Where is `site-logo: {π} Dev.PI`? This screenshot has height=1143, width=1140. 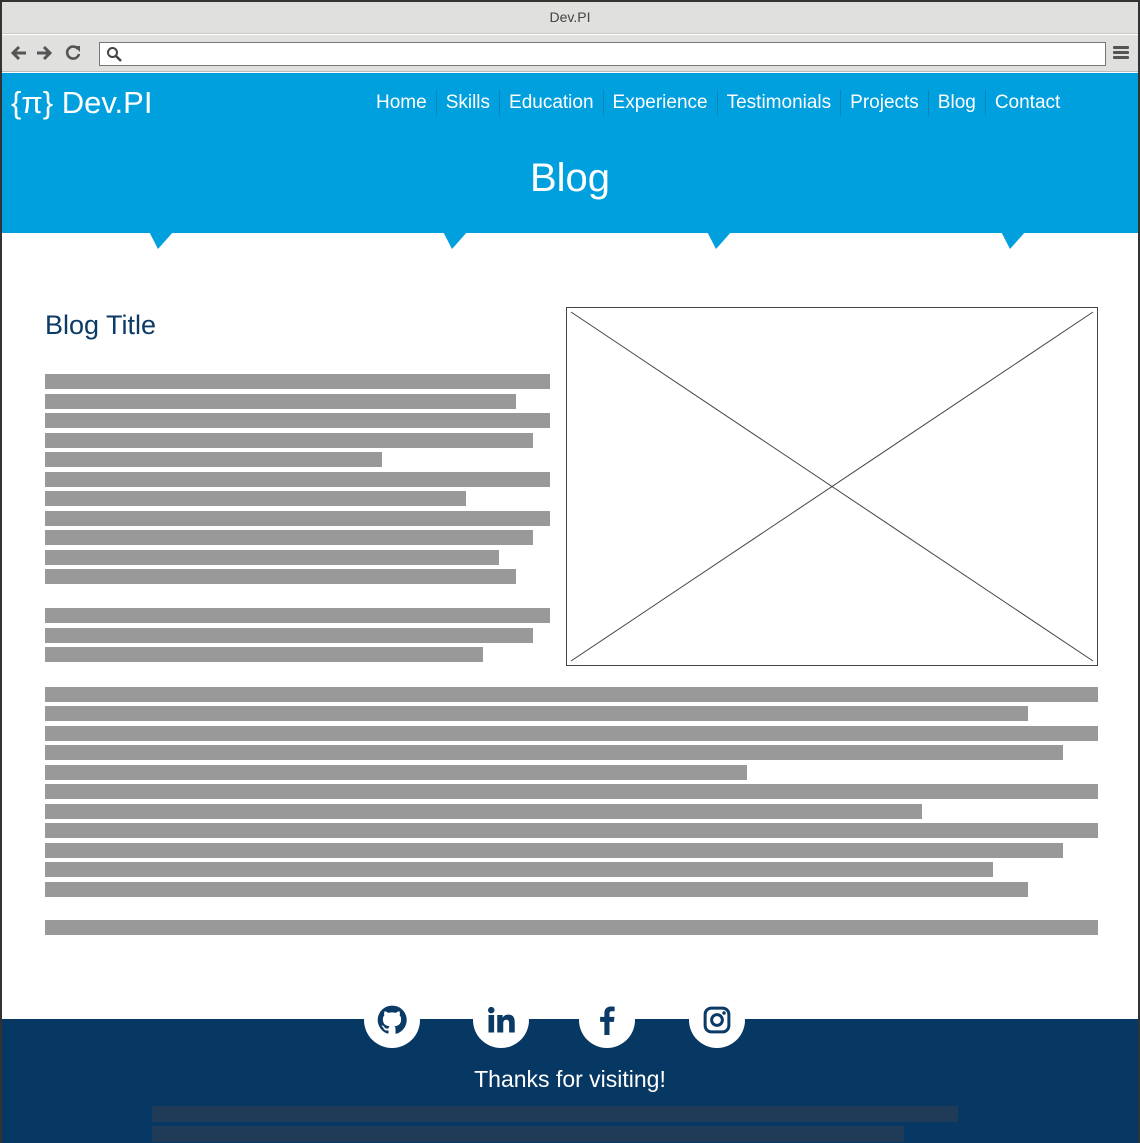 site-logo: {π} Dev.PI is located at coordinates (81, 103).